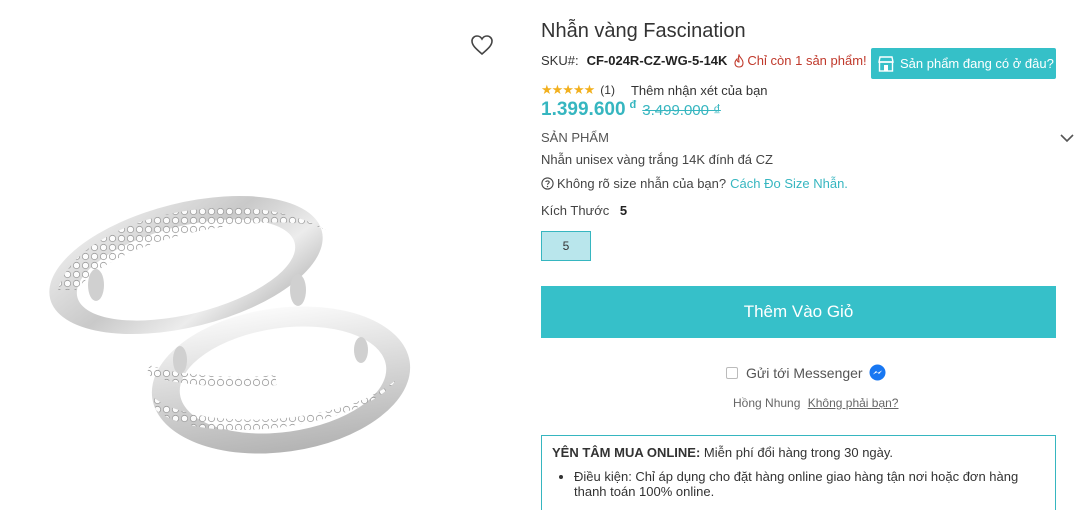 The height and width of the screenshot is (510, 1081). I want to click on size-row: Kích Thước 5, so click(584, 210).